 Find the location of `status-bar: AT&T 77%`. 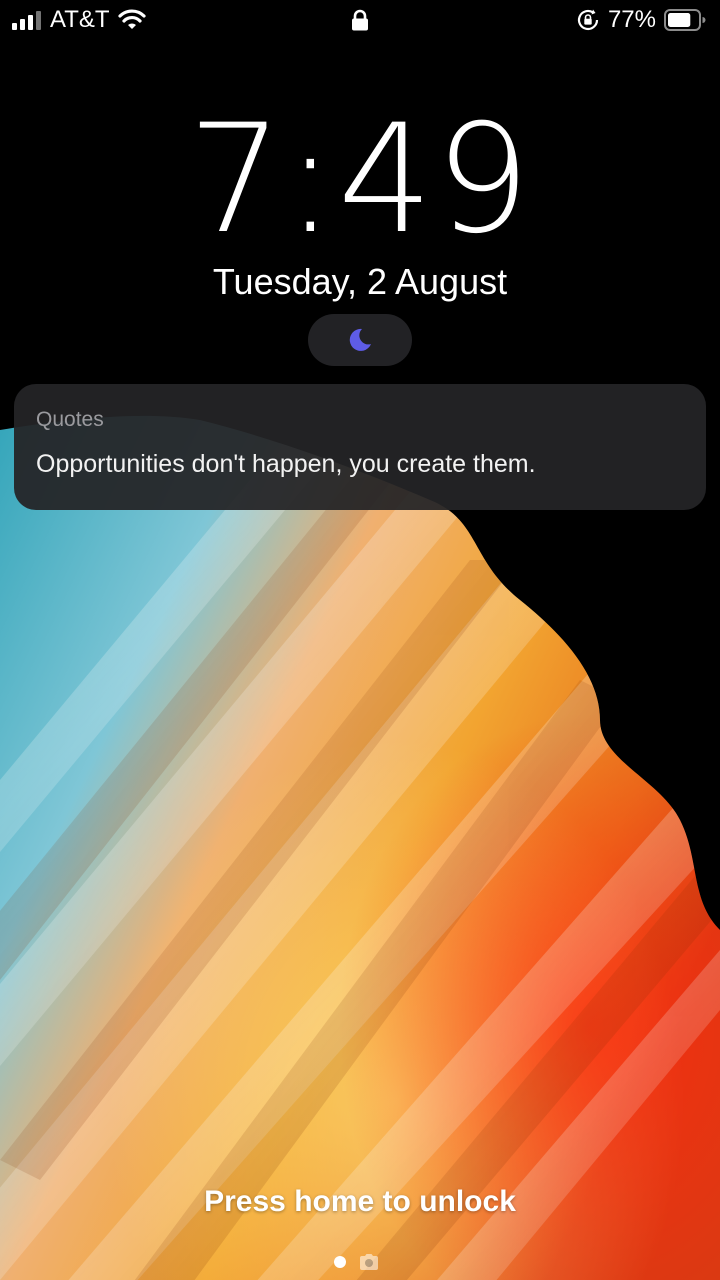

status-bar: AT&T 77% is located at coordinates (360, 20).